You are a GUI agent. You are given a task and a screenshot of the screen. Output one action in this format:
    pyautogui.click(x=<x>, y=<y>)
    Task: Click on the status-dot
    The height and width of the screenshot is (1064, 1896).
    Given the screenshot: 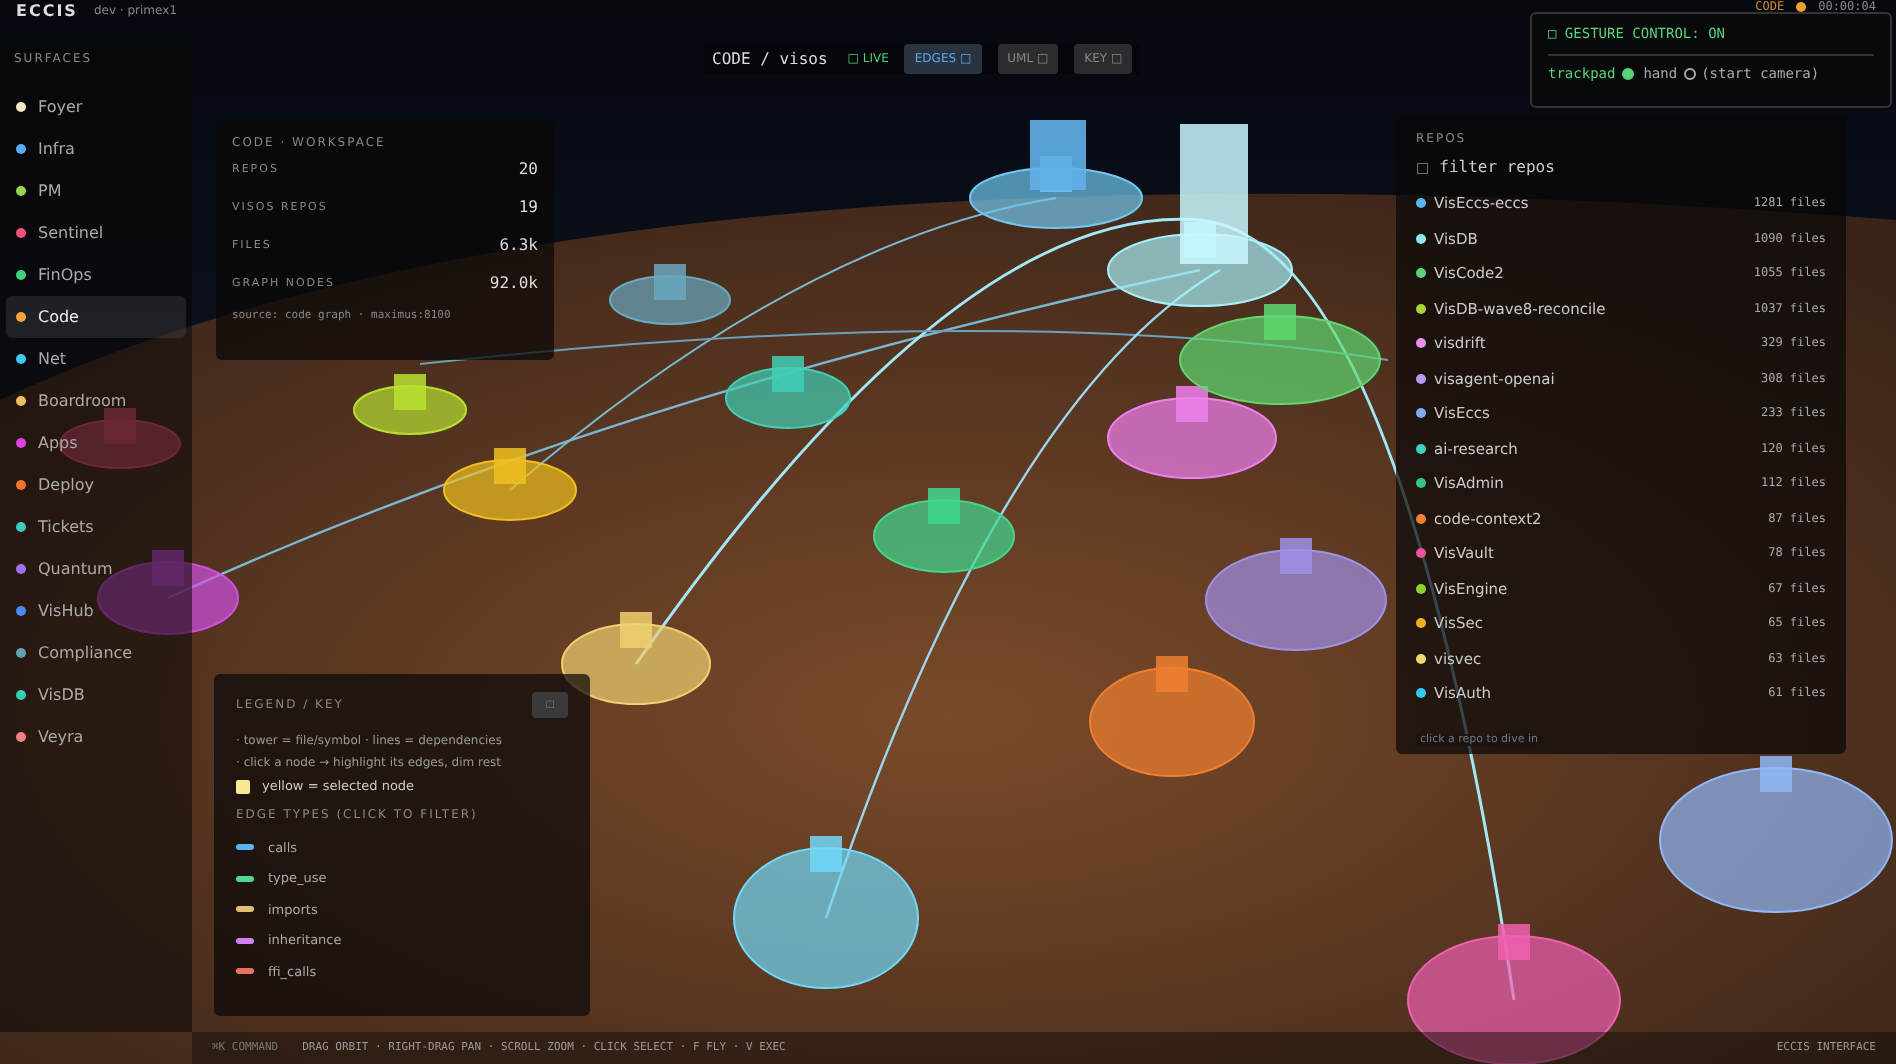 What is the action you would take?
    pyautogui.click(x=1801, y=7)
    